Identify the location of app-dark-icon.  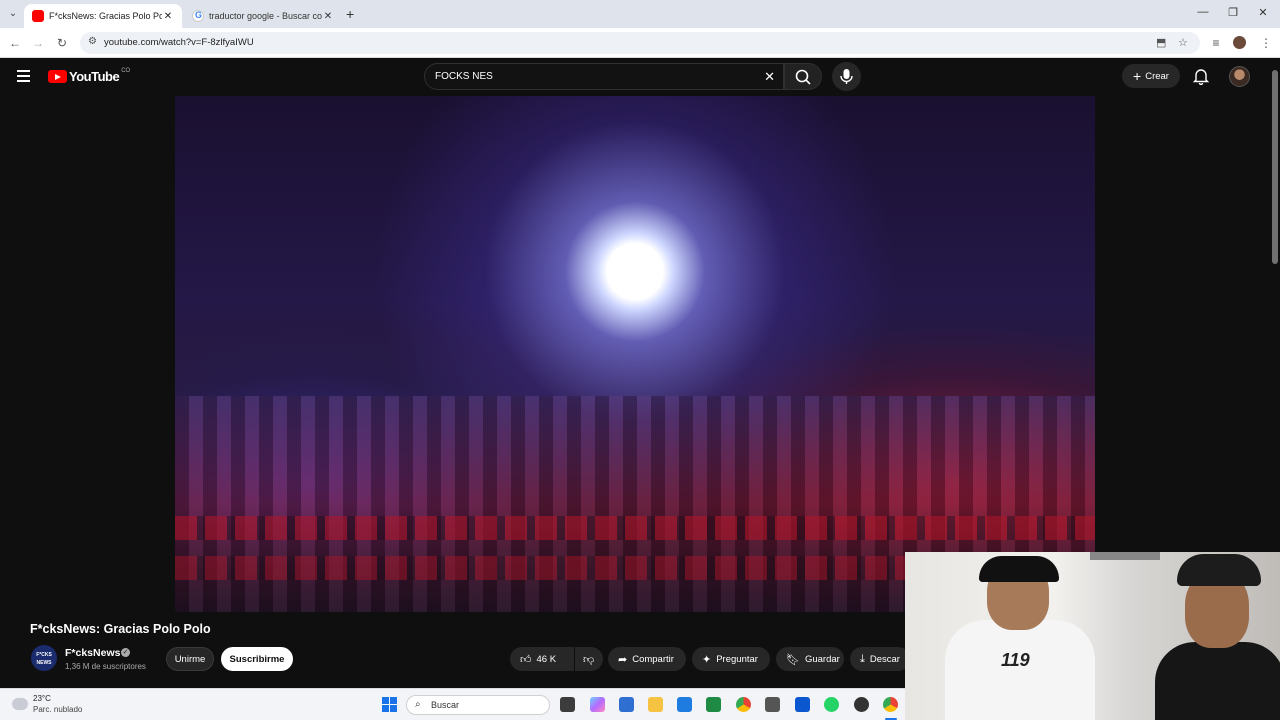
(861, 704).